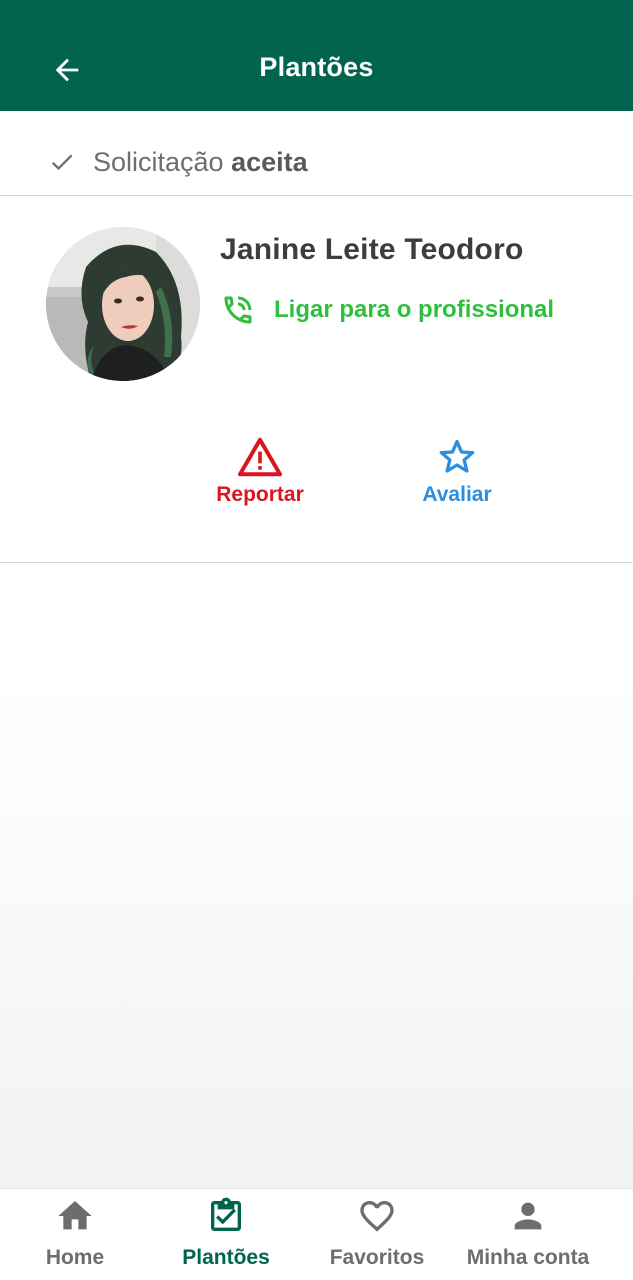 This screenshot has width=633, height=1280. I want to click on professional-name: Janine Leite Teodoro, so click(372, 249).